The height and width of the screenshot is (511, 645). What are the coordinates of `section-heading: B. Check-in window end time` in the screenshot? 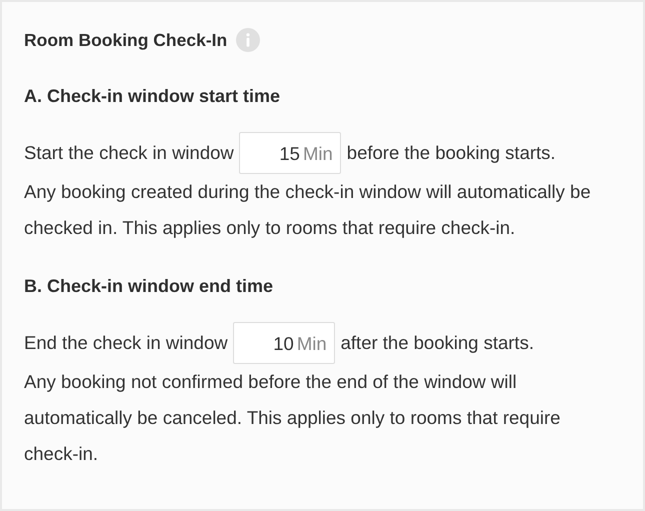 It's located at (149, 286).